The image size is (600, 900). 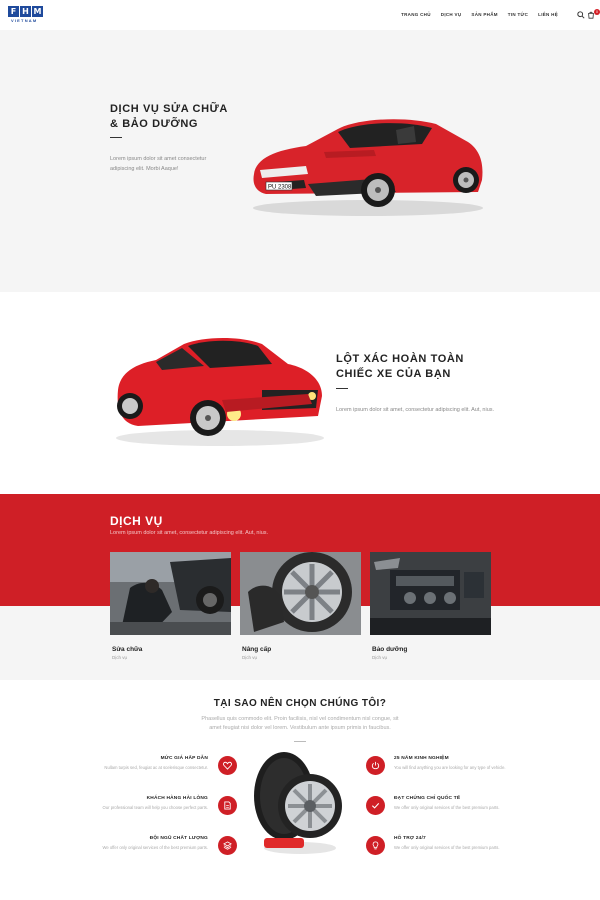 I want to click on logo: F H M VIETNAM, so click(x=25, y=14).